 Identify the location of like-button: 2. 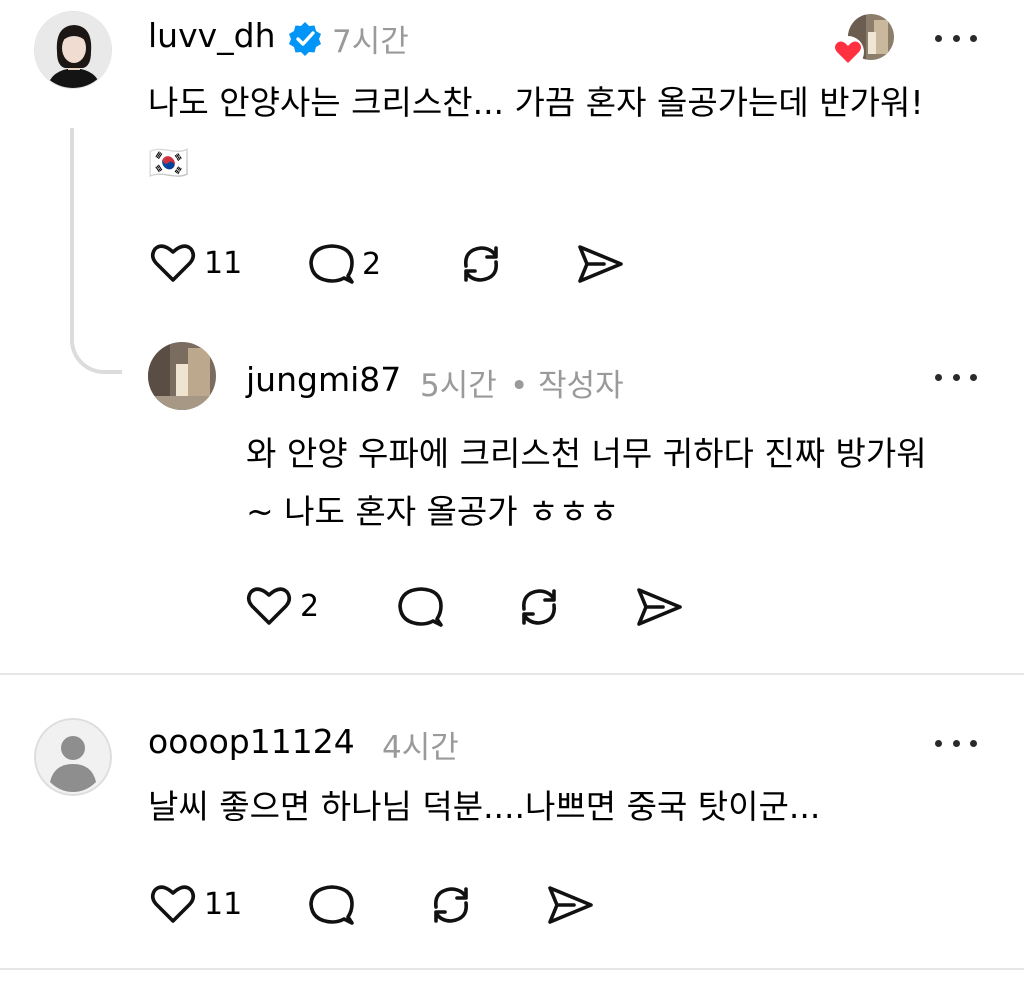
(282, 606).